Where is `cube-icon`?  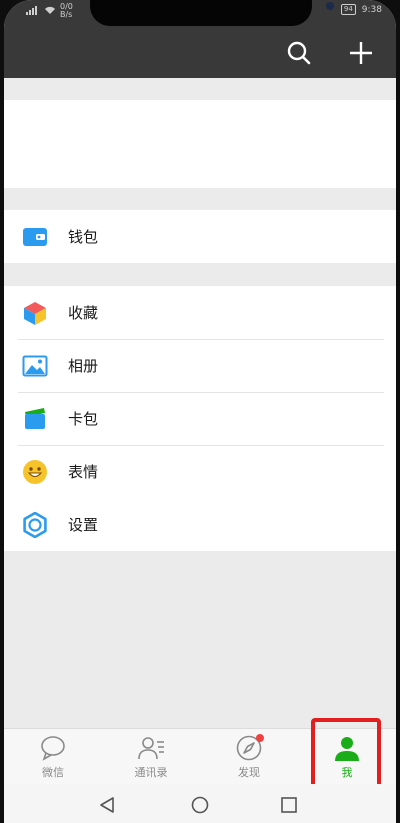
cube-icon is located at coordinates (35, 313).